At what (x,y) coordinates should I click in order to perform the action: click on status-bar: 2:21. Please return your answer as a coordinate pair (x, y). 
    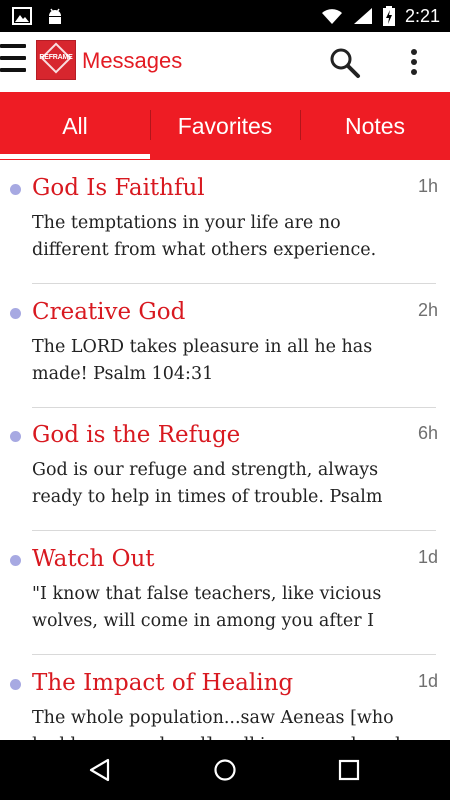
    Looking at the image, I should click on (225, 16).